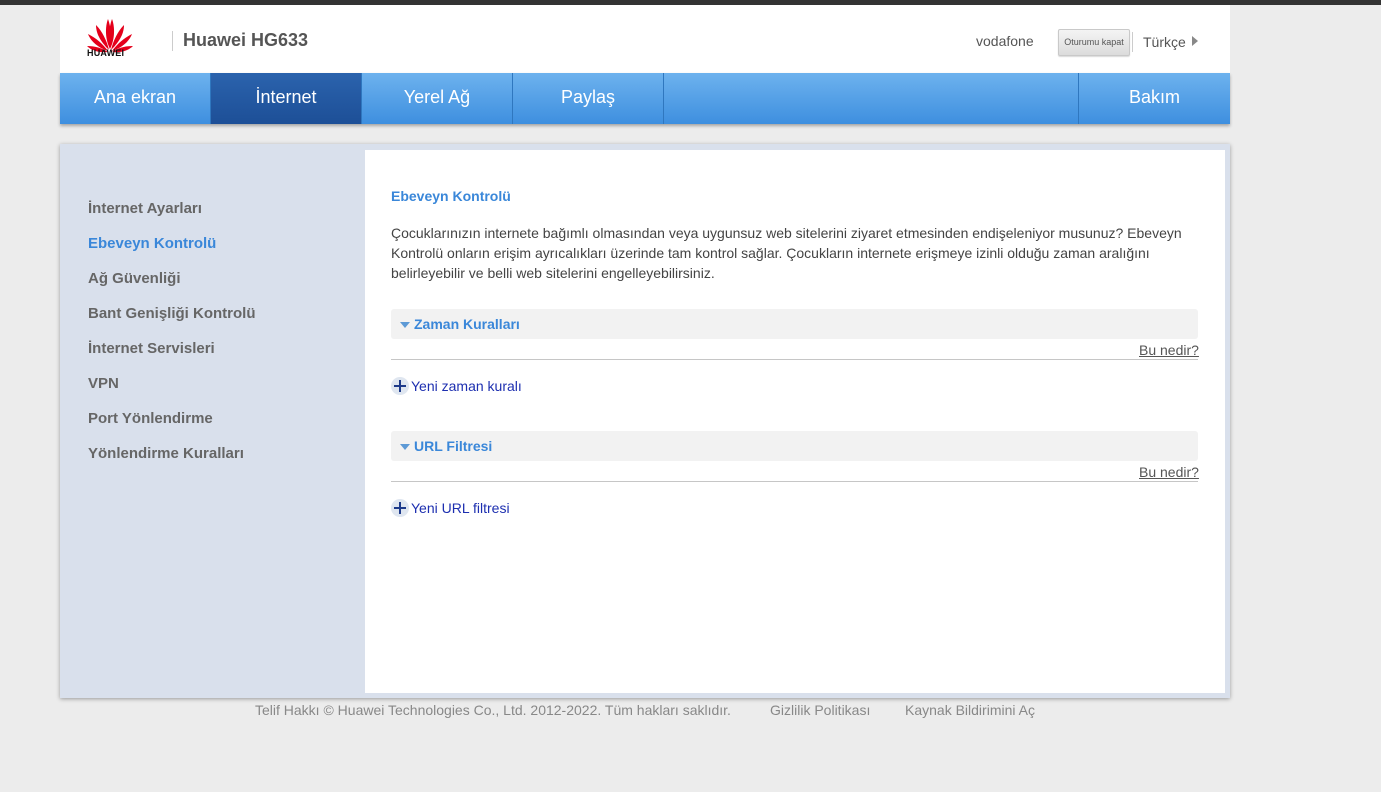 This screenshot has width=1381, height=792. Describe the element at coordinates (467, 324) in the screenshot. I see `section-title: Zaman Kuralları` at that location.